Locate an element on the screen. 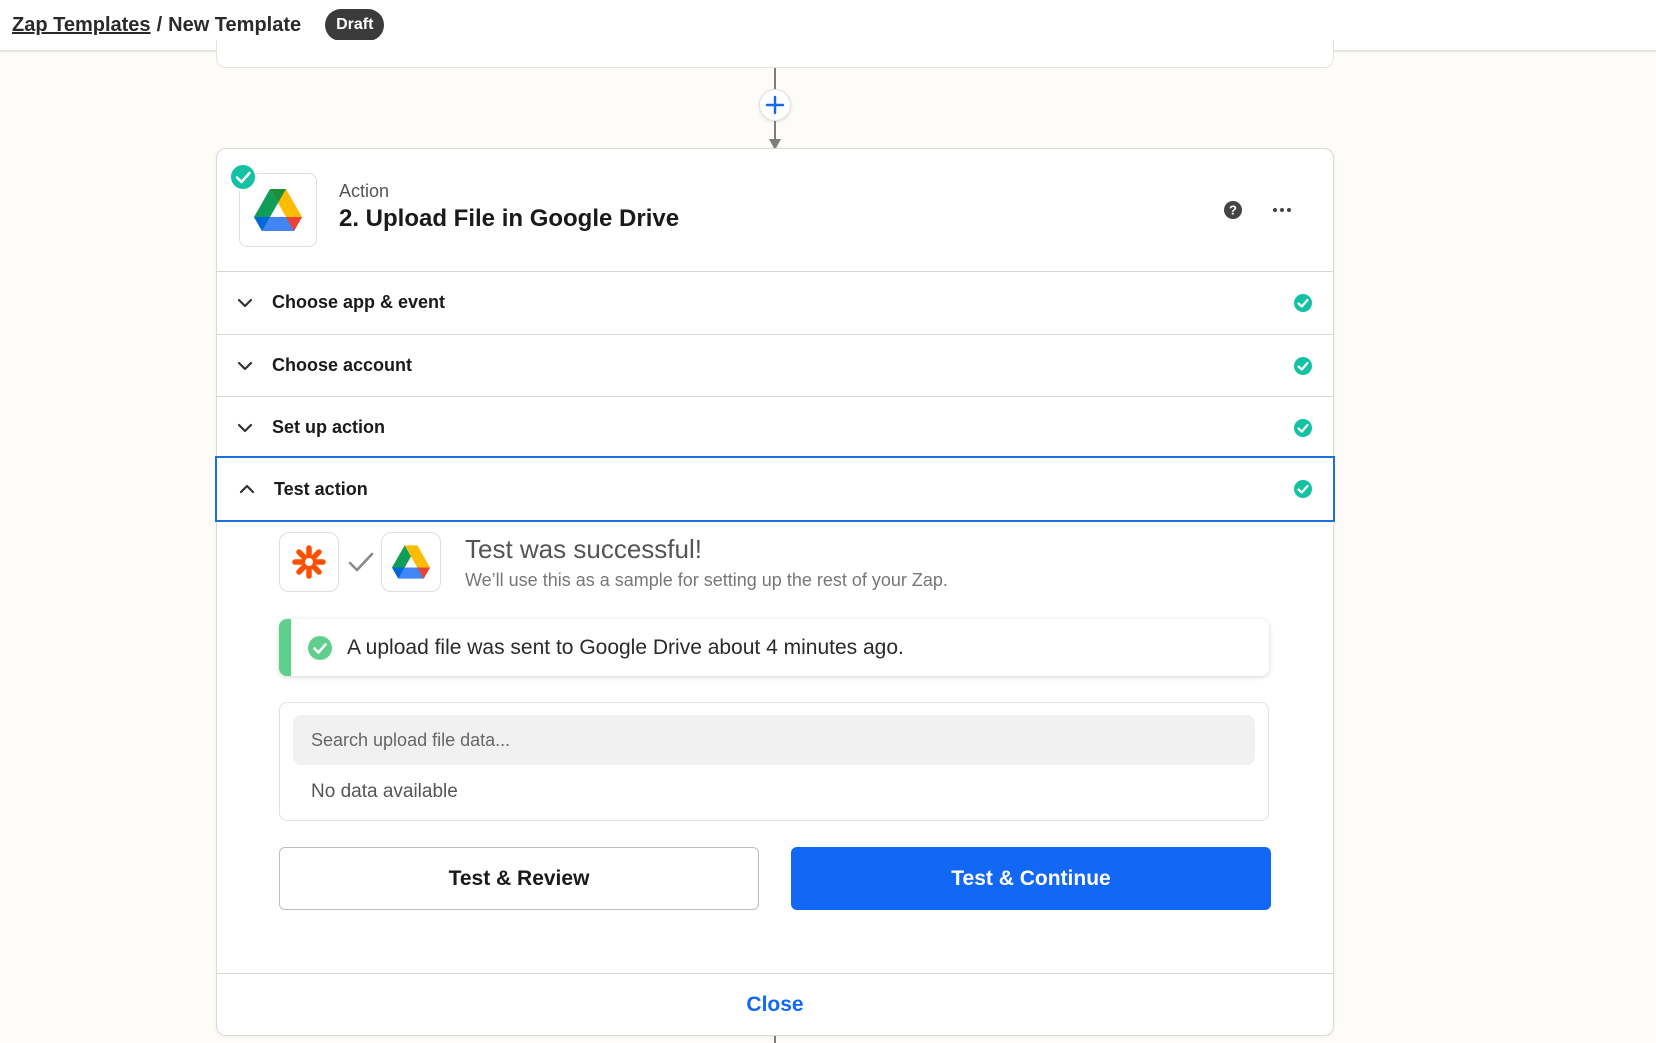 The height and width of the screenshot is (1043, 1656). connector-line-tail is located at coordinates (775, 1039).